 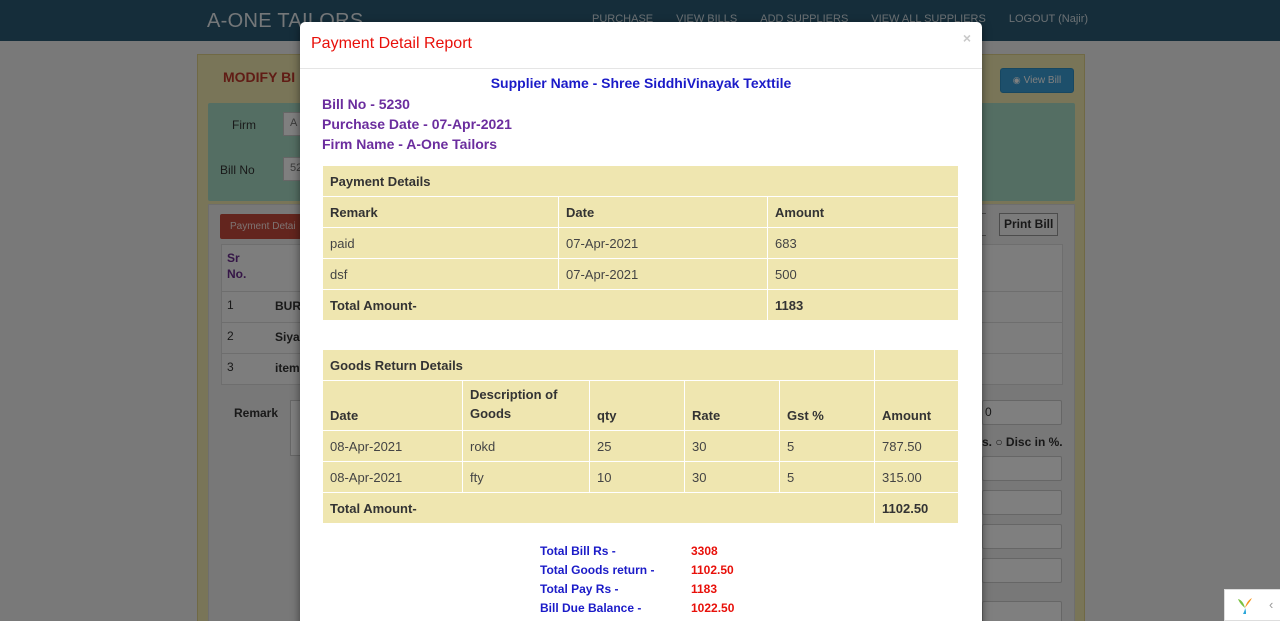 I want to click on col-header-qty: qty, so click(x=637, y=405).